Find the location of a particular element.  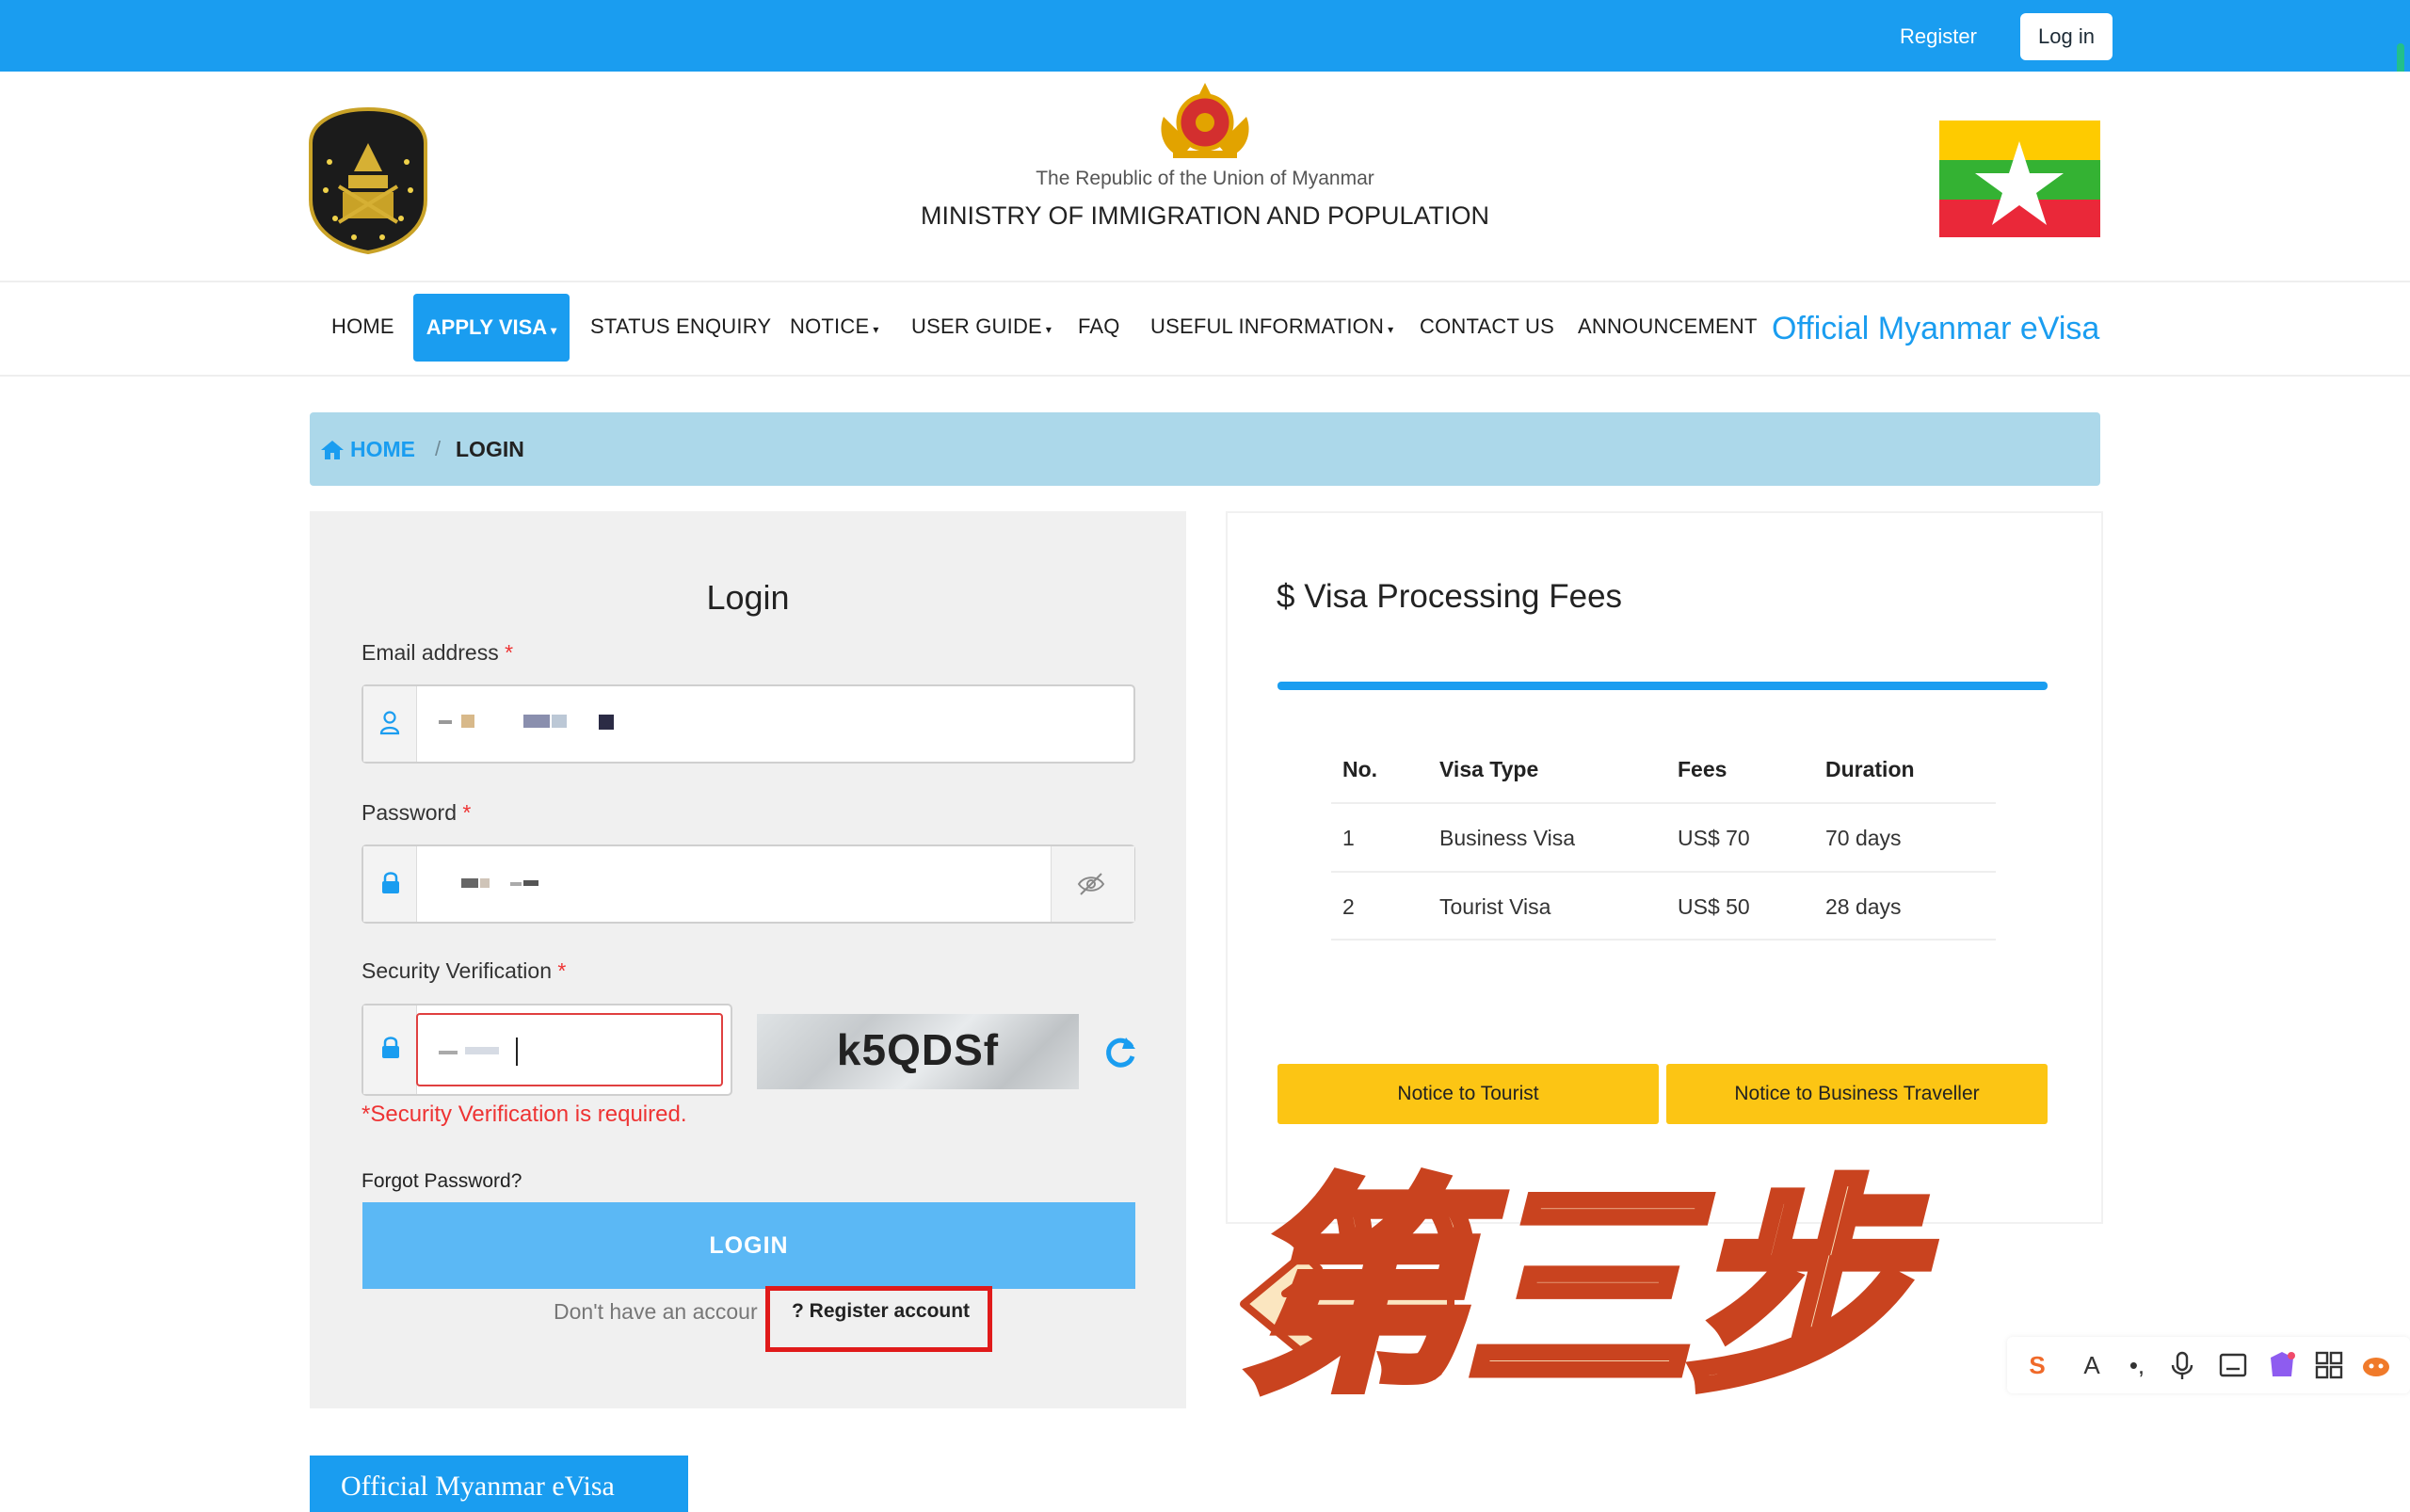

state-emblem is located at coordinates (1205, 120).